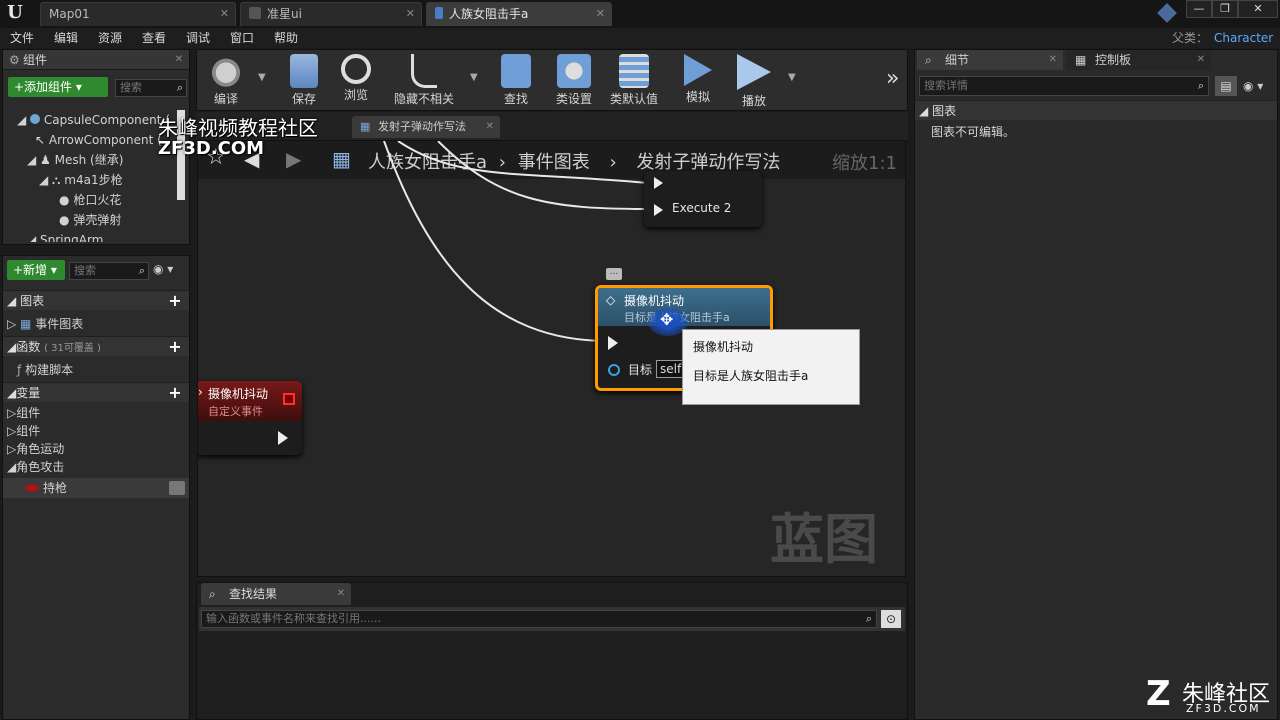  What do you see at coordinates (96, 488) in the screenshot?
I see `variable-row: 持枪` at bounding box center [96, 488].